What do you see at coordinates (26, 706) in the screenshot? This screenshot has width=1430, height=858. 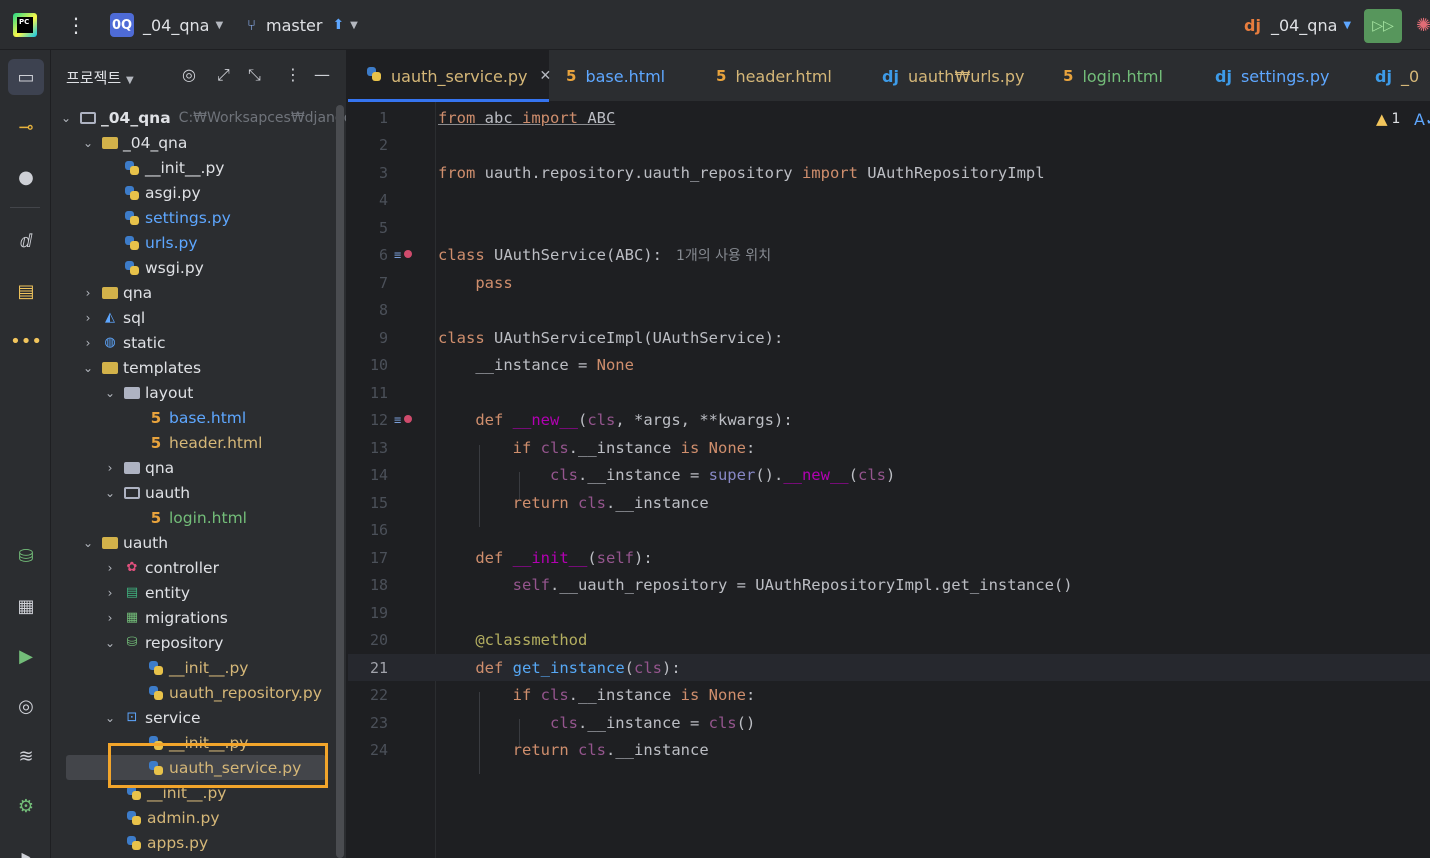 I see `python-console-icon: ◎` at bounding box center [26, 706].